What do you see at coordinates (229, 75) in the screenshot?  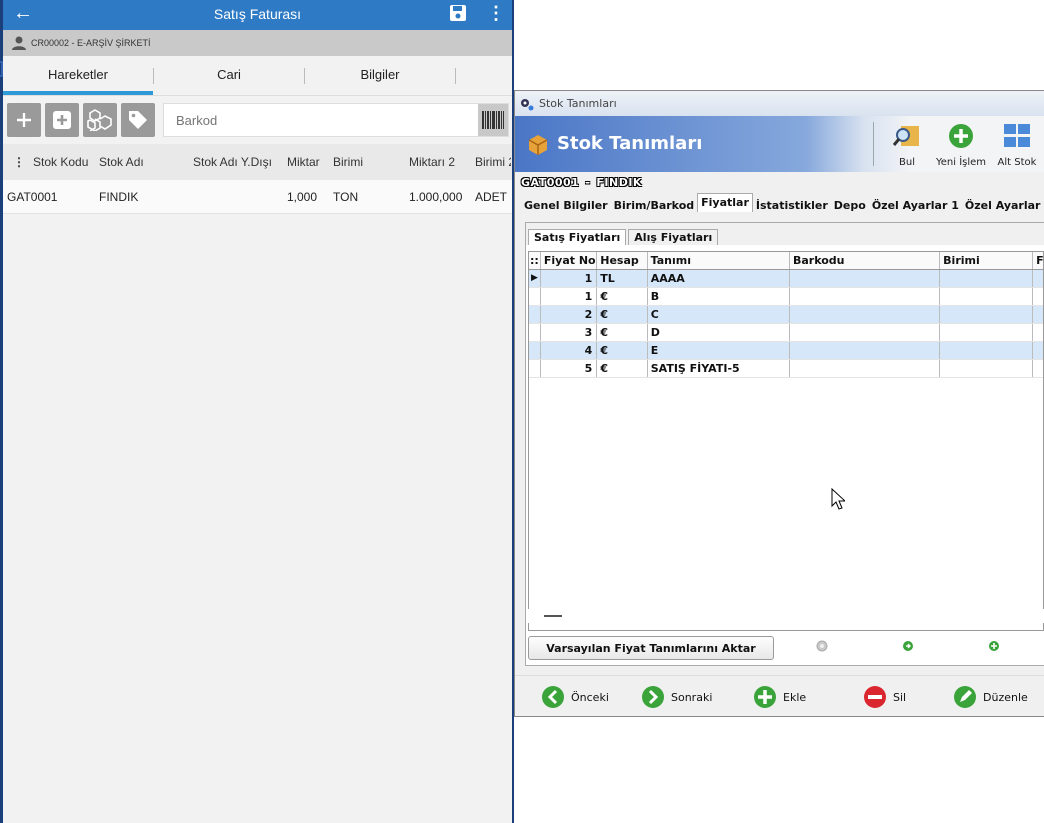 I see `tab-cari: Cari` at bounding box center [229, 75].